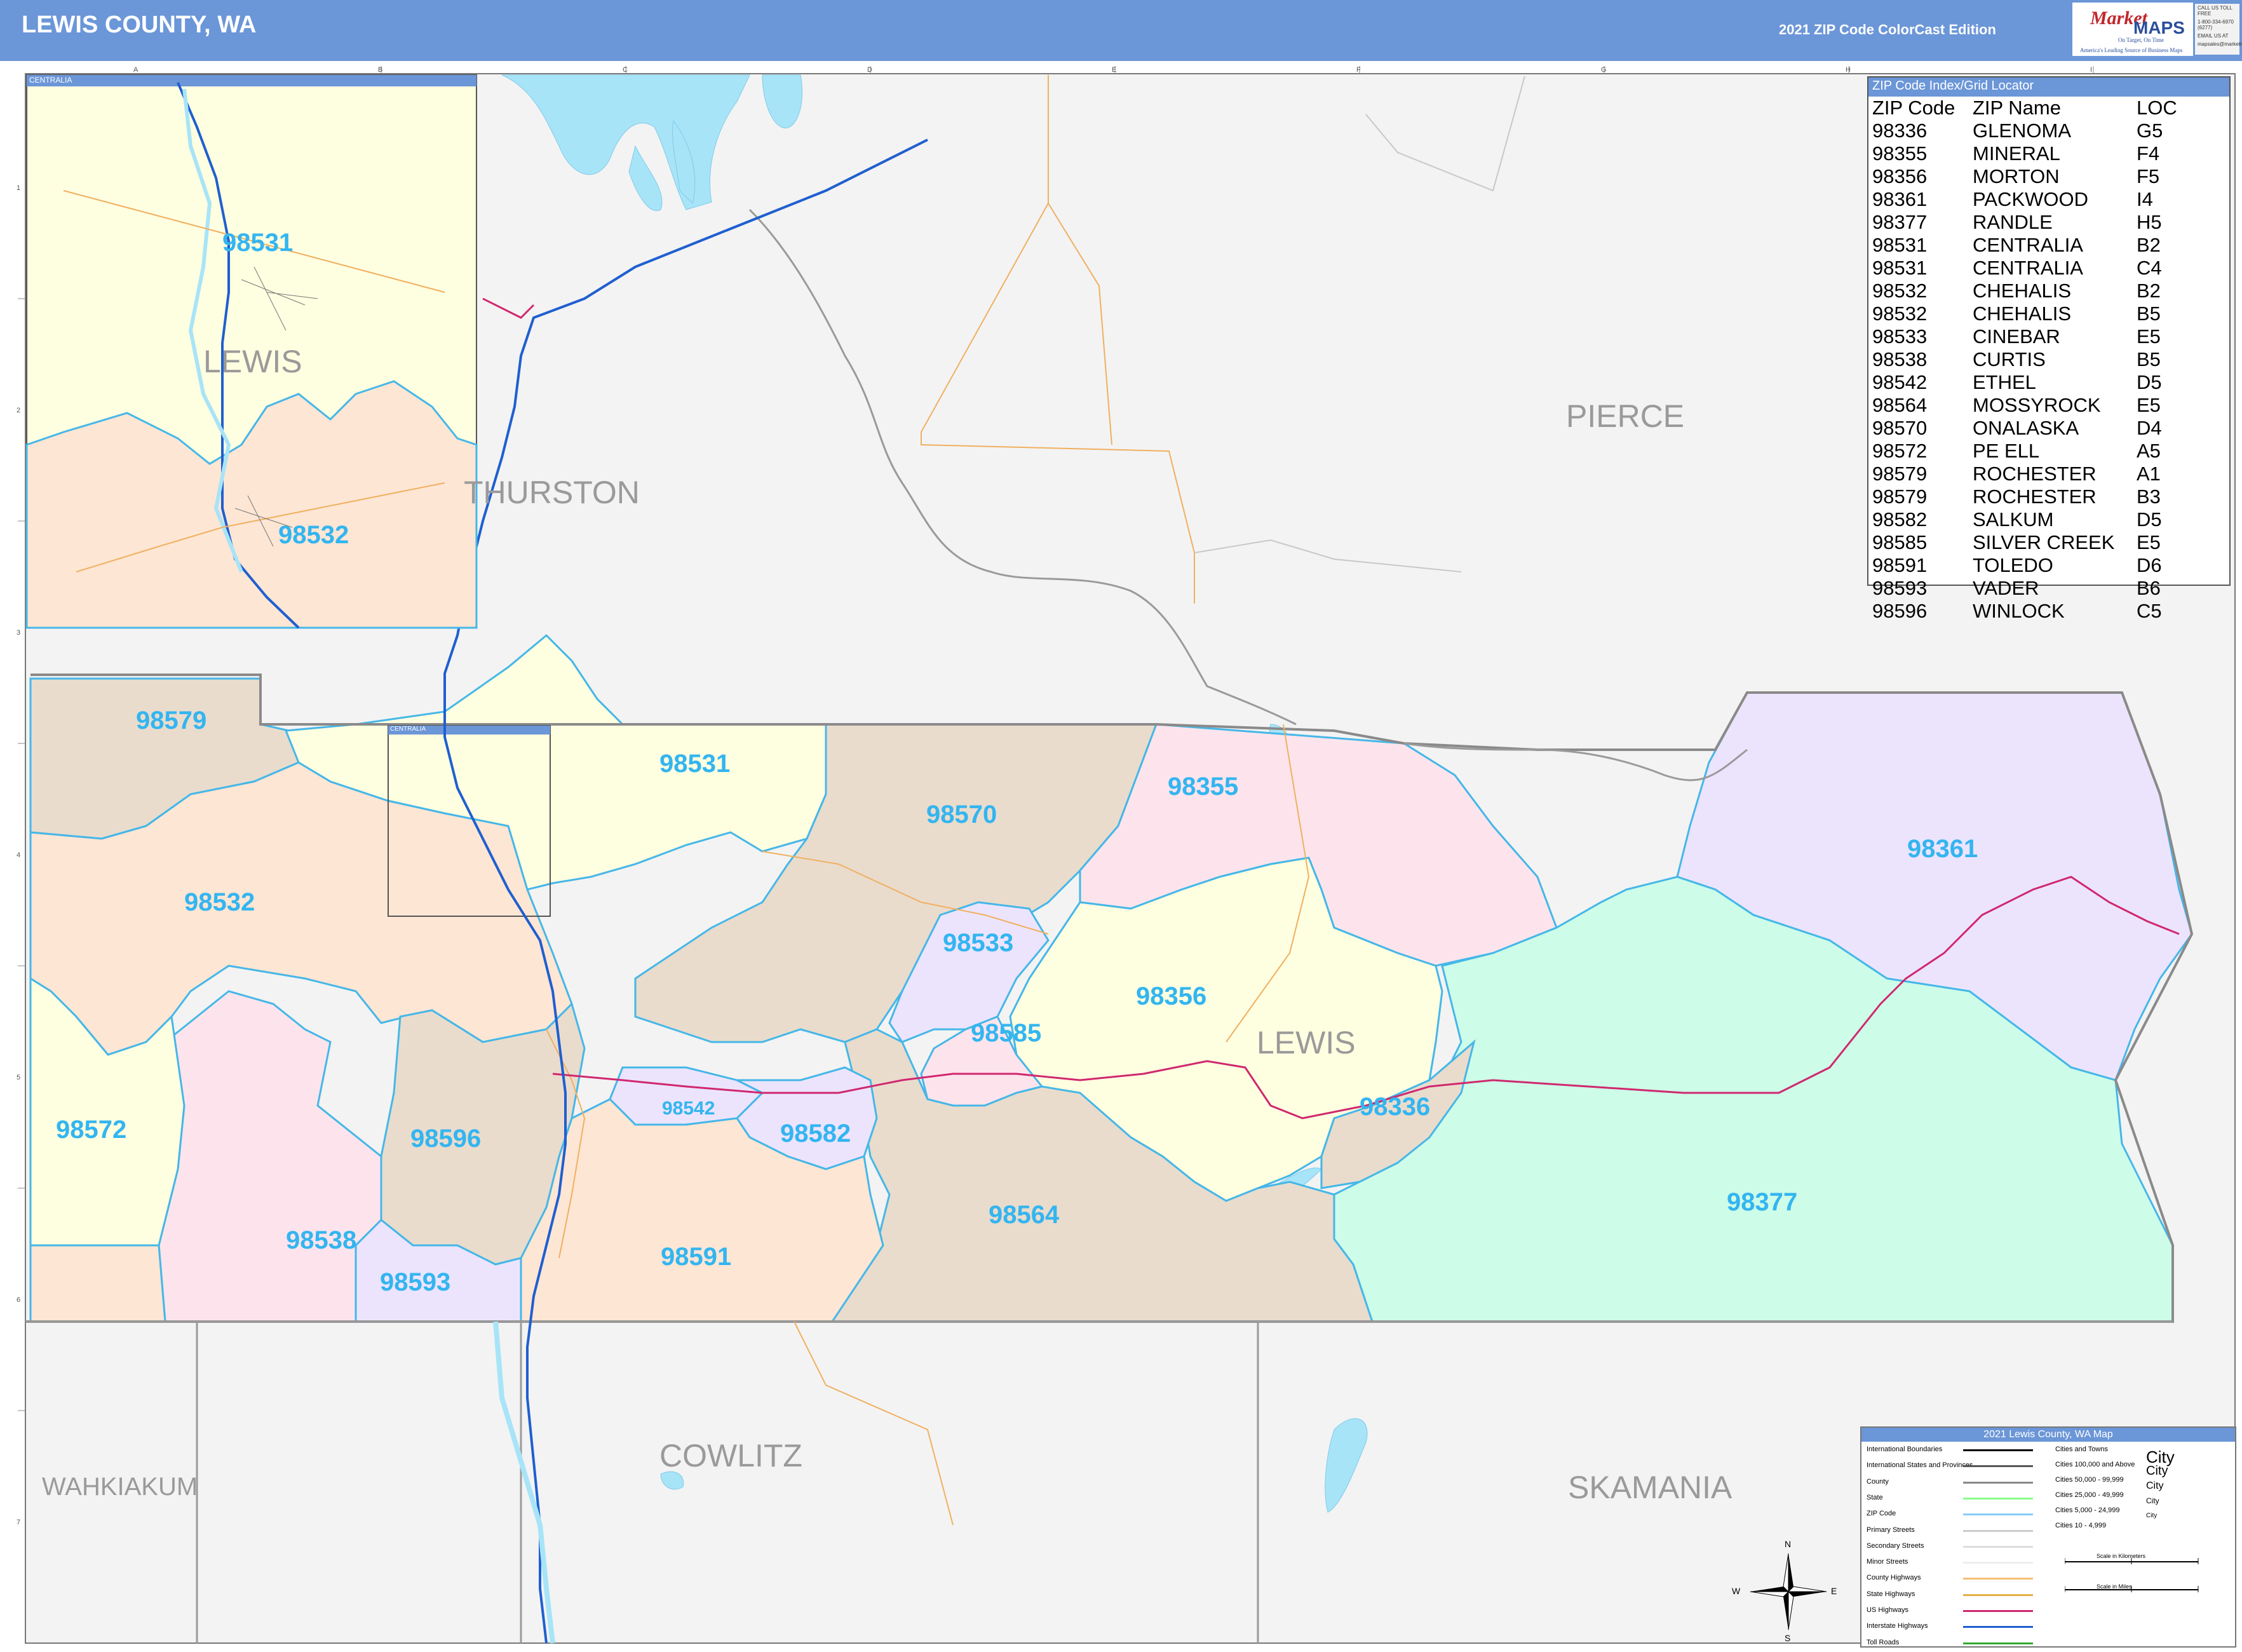 This screenshot has height=1652, width=2242. I want to click on zip-index-row: 98356 MORTON F5, so click(2025, 177).